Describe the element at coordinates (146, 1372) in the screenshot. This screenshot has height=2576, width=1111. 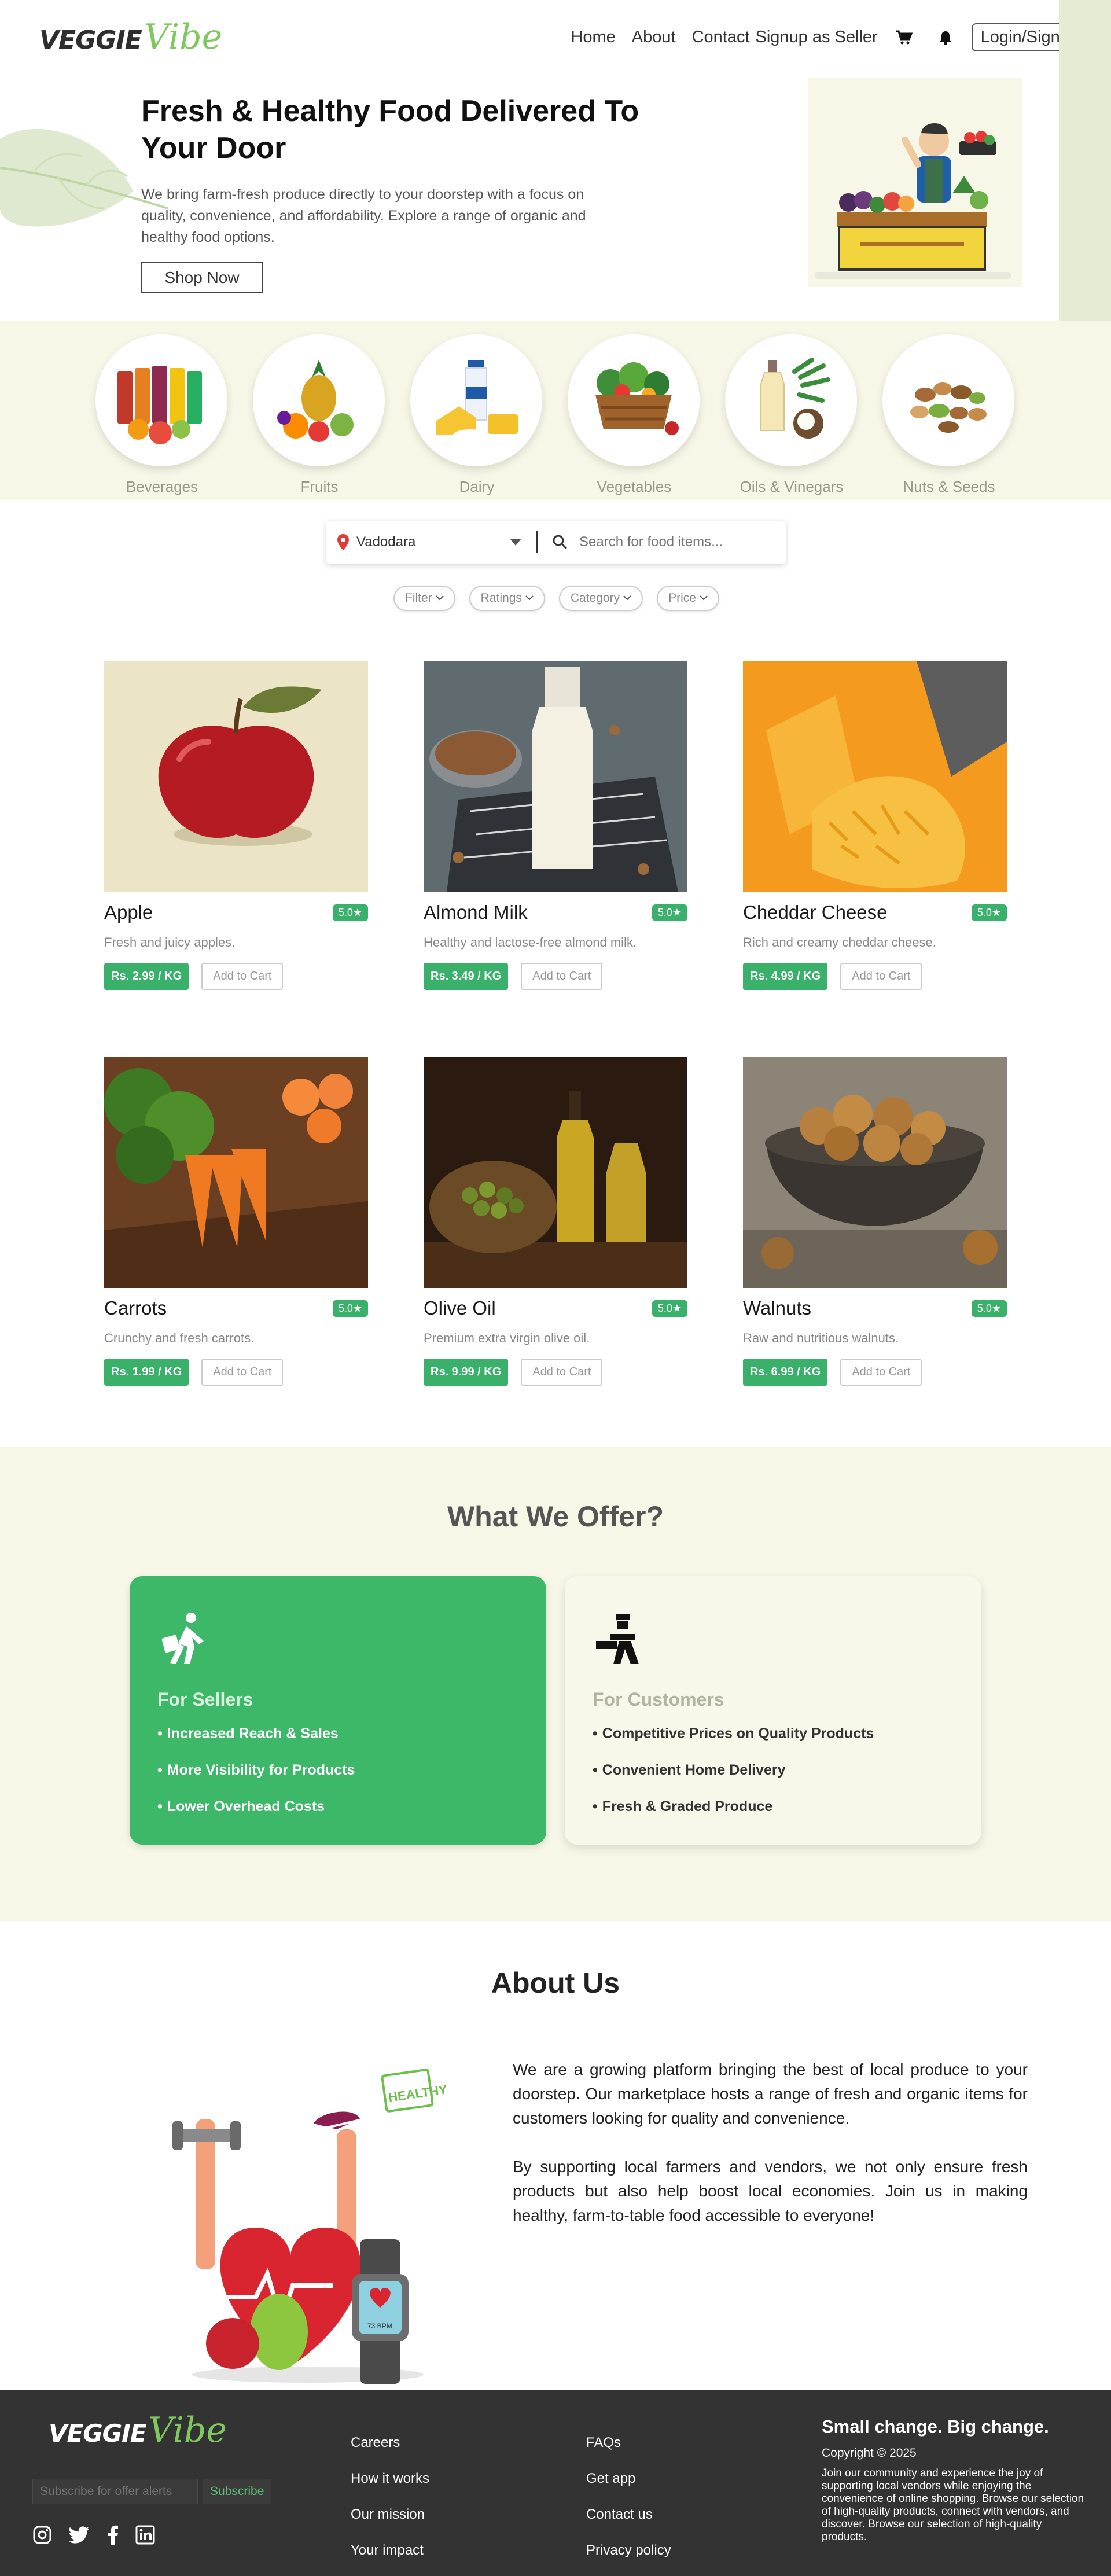
I see `price-badge: Rs. 1.99 / KG` at that location.